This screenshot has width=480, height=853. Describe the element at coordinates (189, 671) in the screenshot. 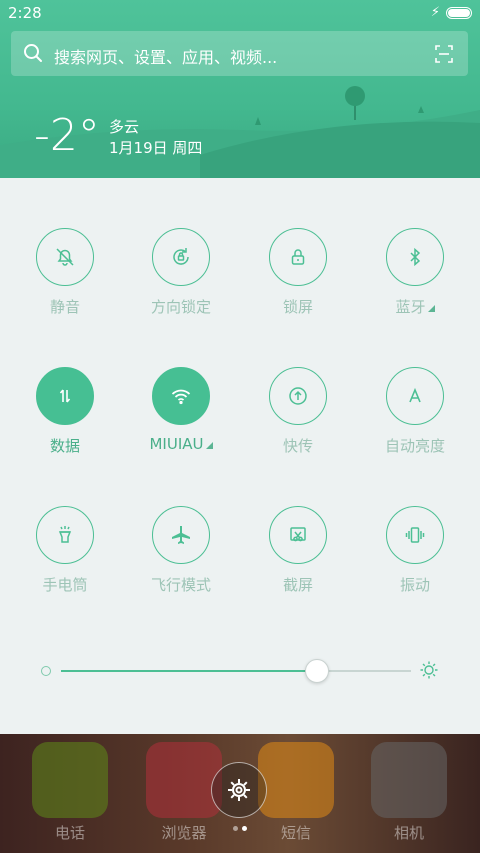

I see `brightness-slider-fill` at that location.